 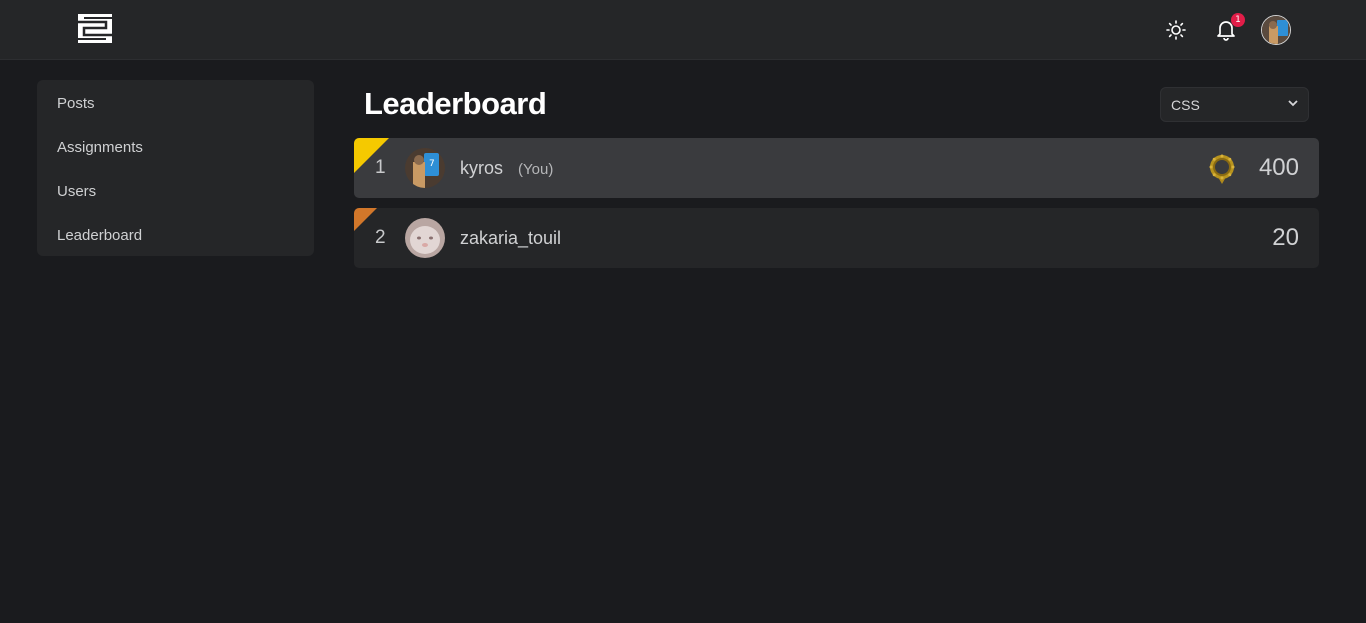 What do you see at coordinates (95, 28) in the screenshot?
I see `app-logo-icon` at bounding box center [95, 28].